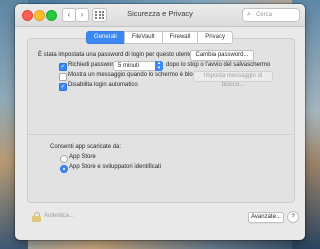 Image resolution: width=320 pixels, height=249 pixels. Describe the element at coordinates (63, 77) in the screenshot. I see `show-message-checkbox` at that location.